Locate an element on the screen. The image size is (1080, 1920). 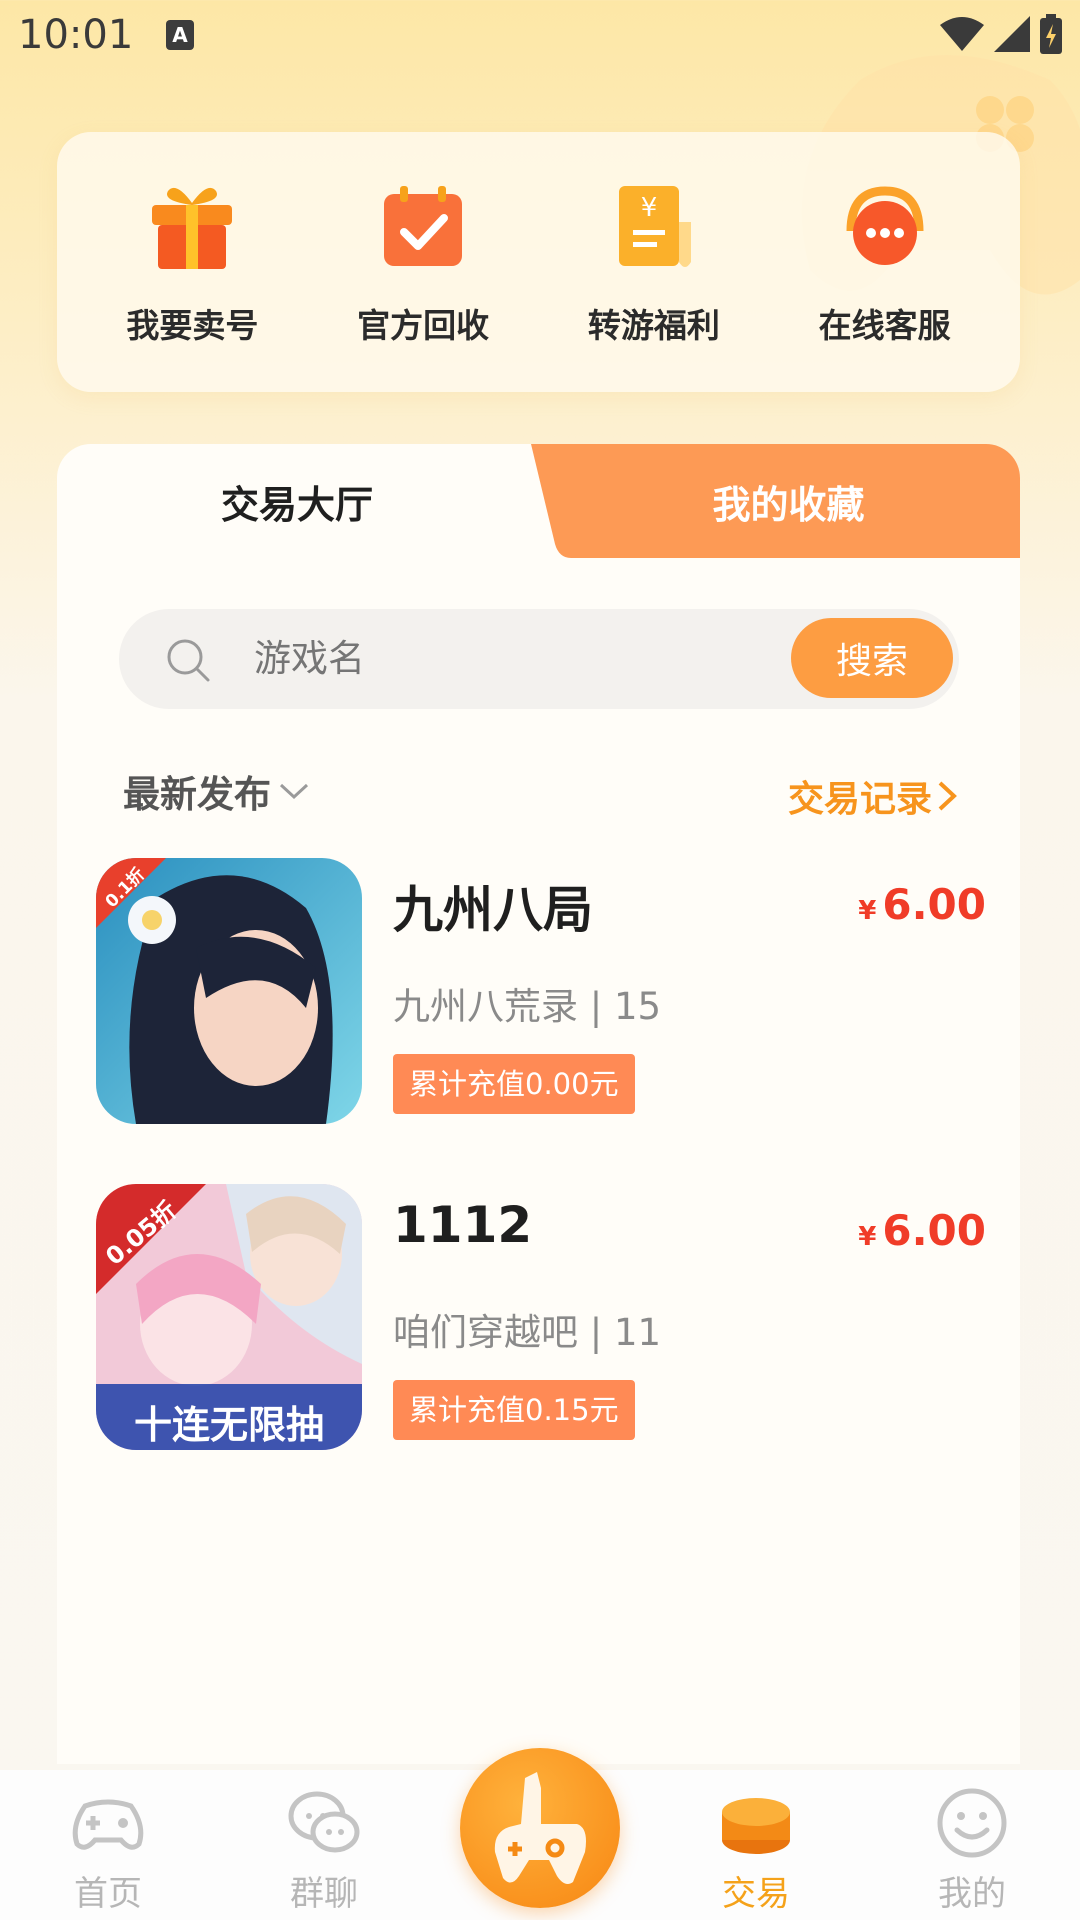
status-time: 10:01 is located at coordinates (76, 35).